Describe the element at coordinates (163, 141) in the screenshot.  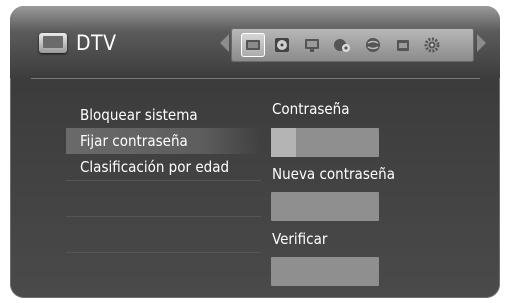
I see `menu-item-fijar-contrasena: Fijar contraseña` at that location.